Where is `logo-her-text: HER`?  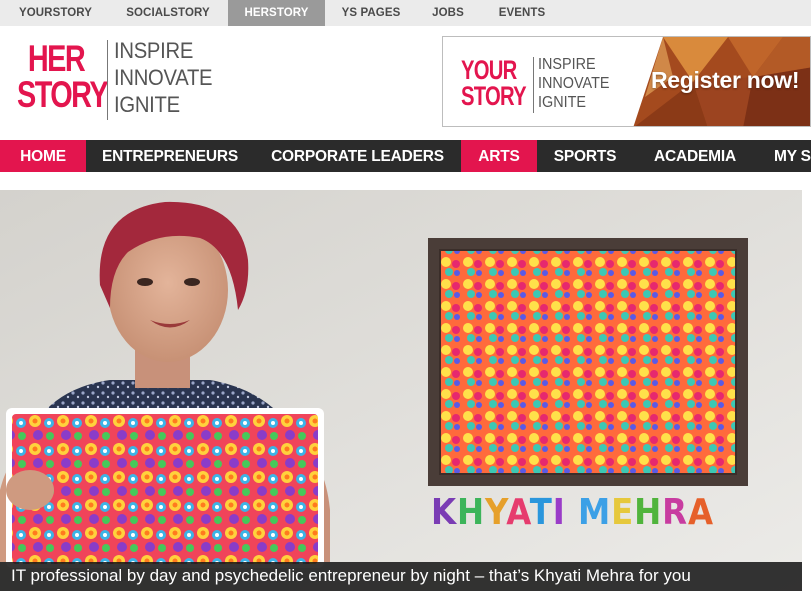
logo-her-text: HER is located at coordinates (56, 58).